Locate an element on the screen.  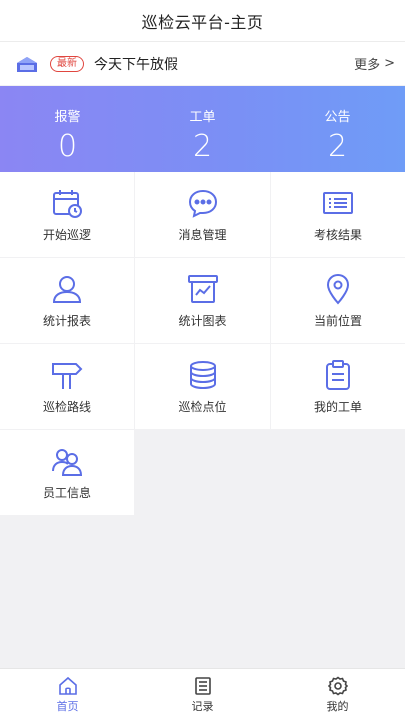
tab-records: 记录 is located at coordinates (202, 694).